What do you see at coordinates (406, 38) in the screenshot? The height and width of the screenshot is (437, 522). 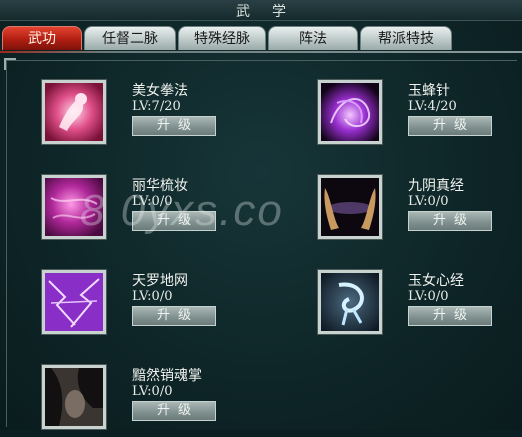 I see `tab-guild-skills: 帮派特技` at bounding box center [406, 38].